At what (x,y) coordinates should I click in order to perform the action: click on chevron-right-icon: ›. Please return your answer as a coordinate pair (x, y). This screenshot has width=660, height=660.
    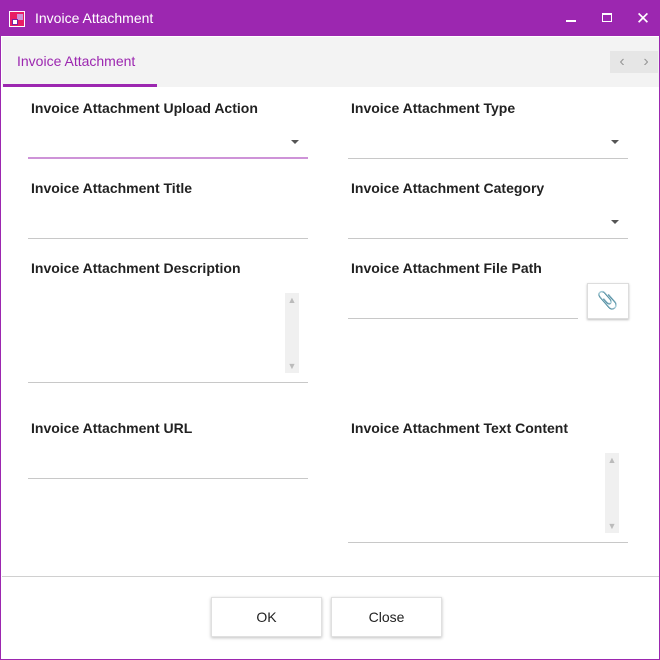
    Looking at the image, I should click on (646, 61).